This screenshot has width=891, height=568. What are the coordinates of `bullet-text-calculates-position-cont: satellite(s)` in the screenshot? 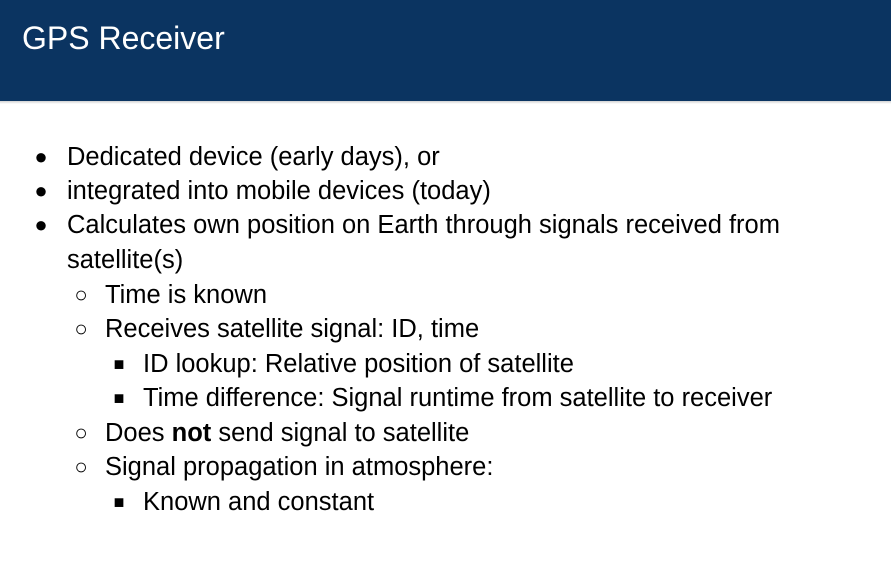 It's located at (125, 260).